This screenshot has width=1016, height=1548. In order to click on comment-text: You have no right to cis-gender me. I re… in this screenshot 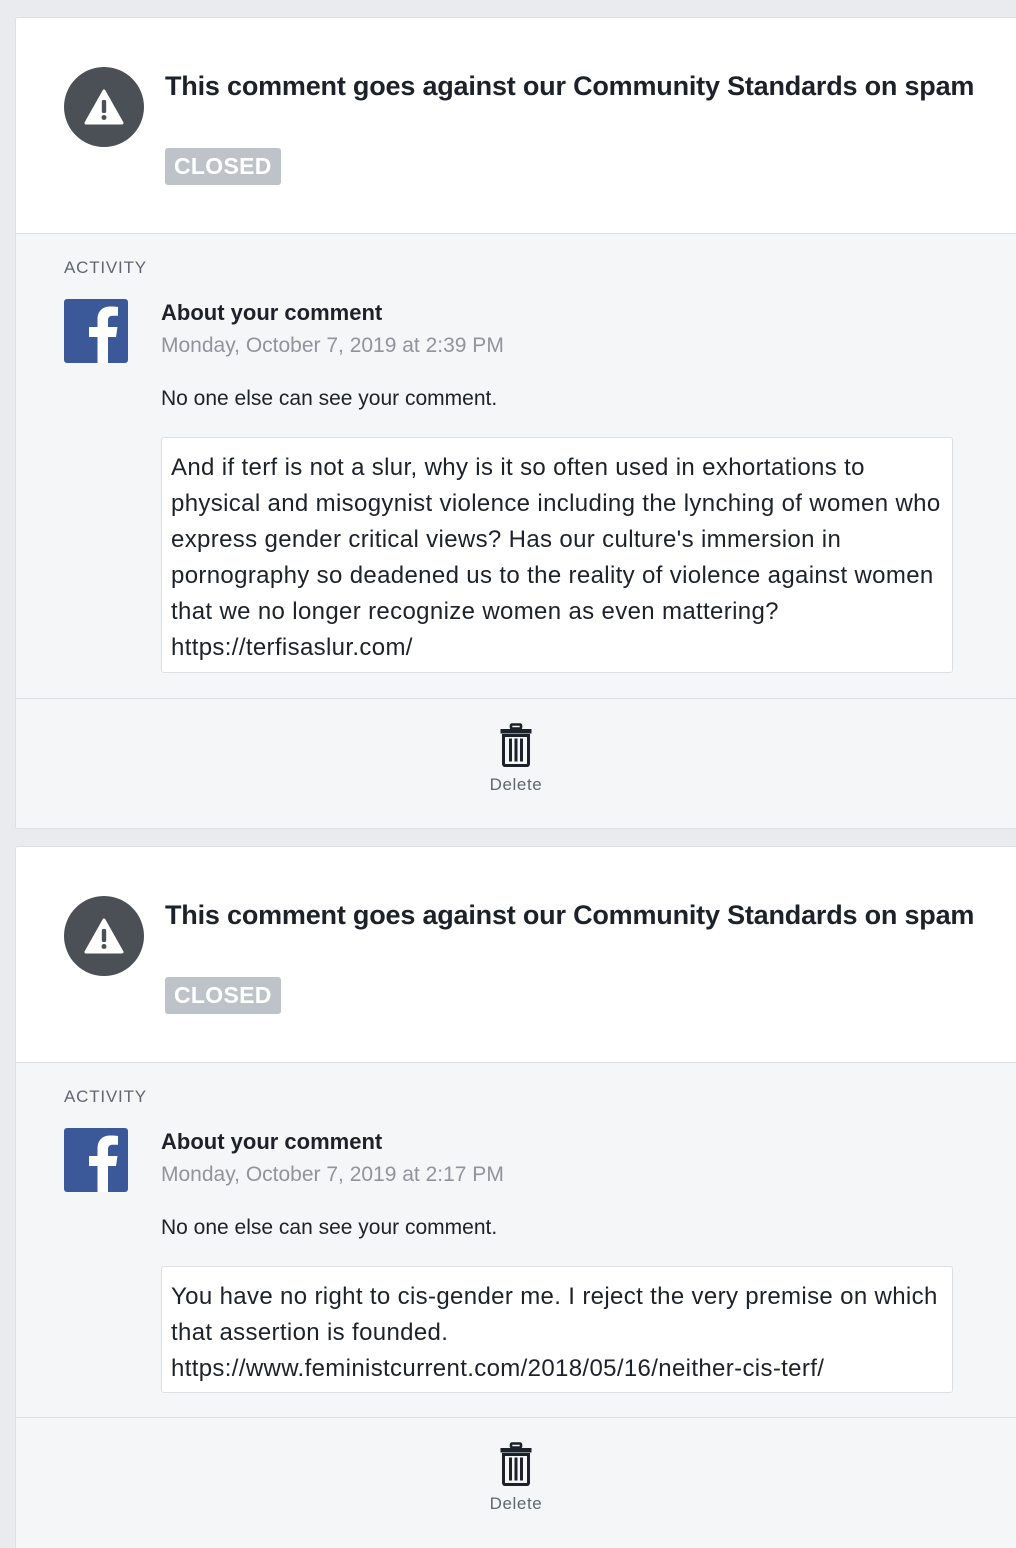, I will do `click(557, 1329)`.